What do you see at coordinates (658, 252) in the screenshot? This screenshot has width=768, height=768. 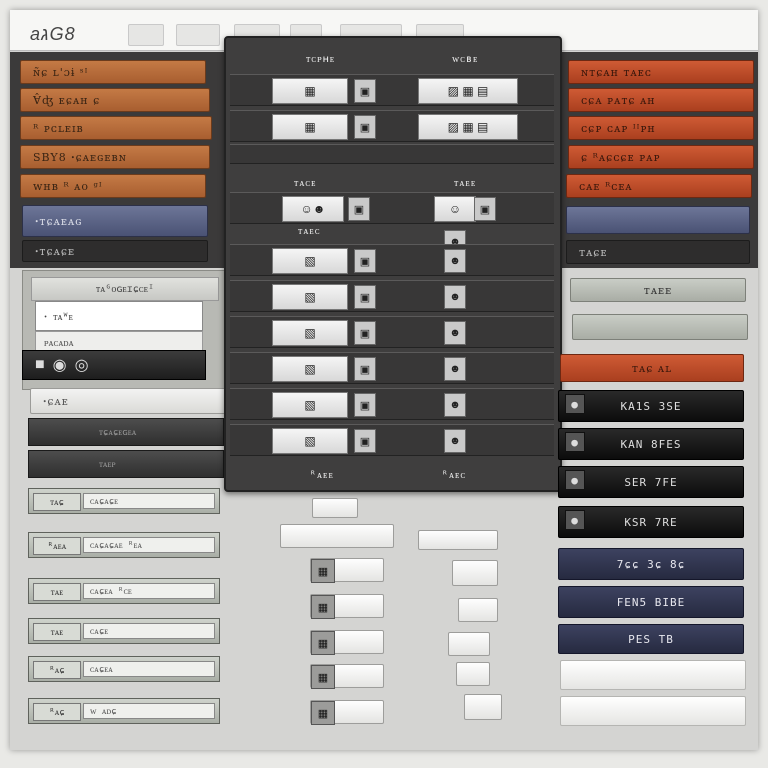 I see `right-dark-button: ᴛᴀɕᴇ` at bounding box center [658, 252].